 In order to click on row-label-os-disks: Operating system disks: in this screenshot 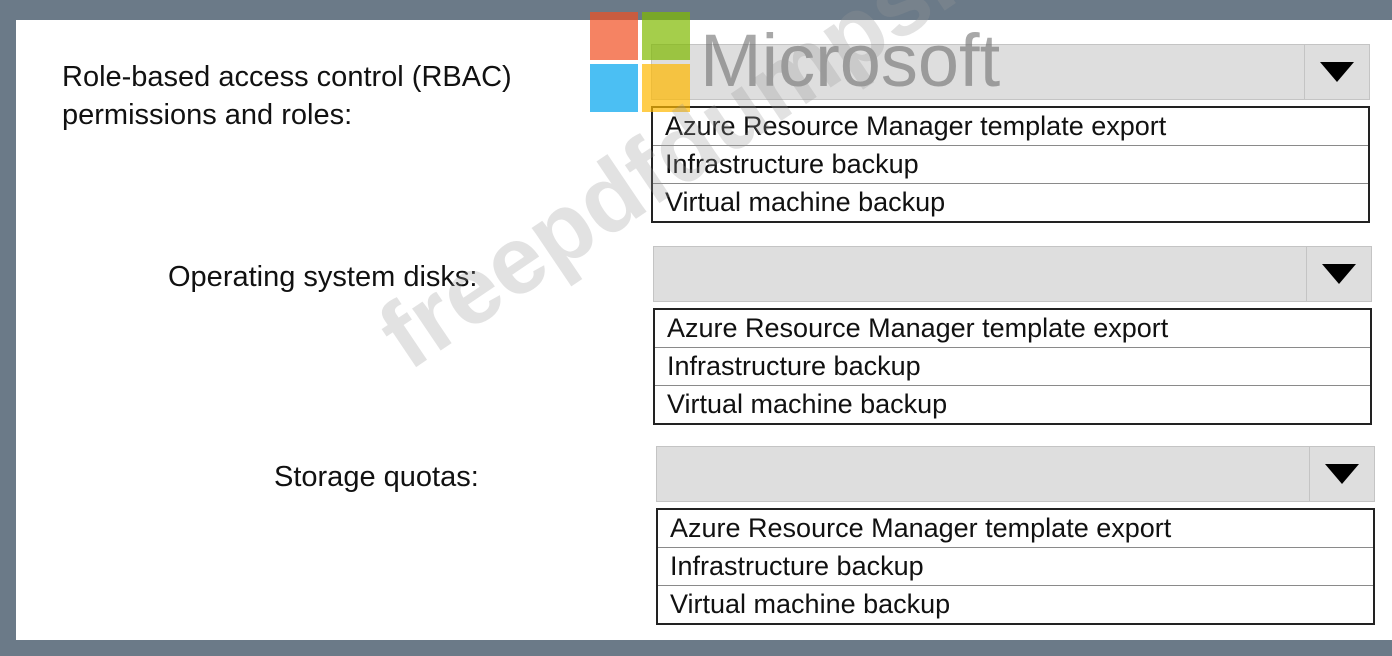, I will do `click(323, 277)`.